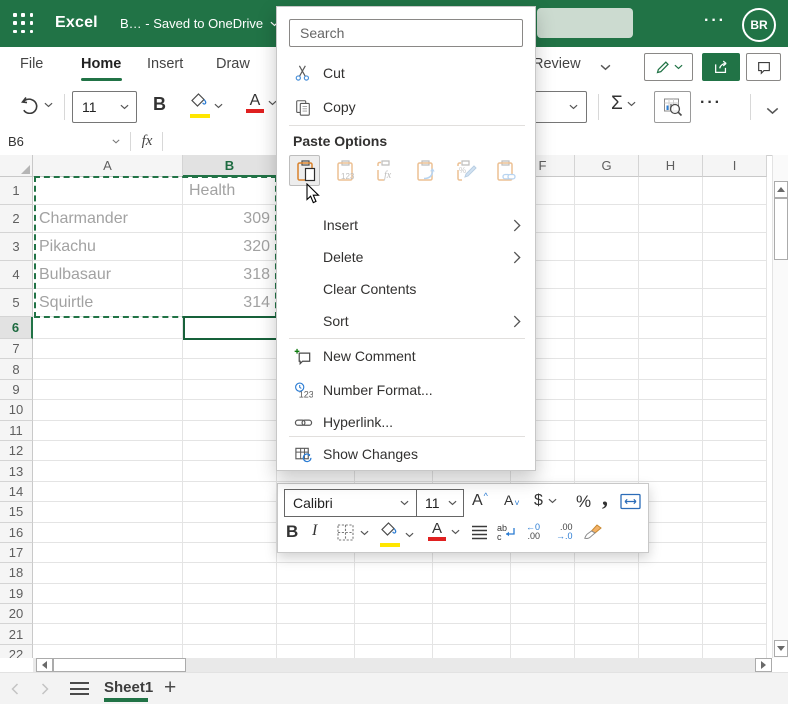 The width and height of the screenshot is (788, 704). What do you see at coordinates (472, 614) in the screenshot?
I see `cell-E20` at bounding box center [472, 614].